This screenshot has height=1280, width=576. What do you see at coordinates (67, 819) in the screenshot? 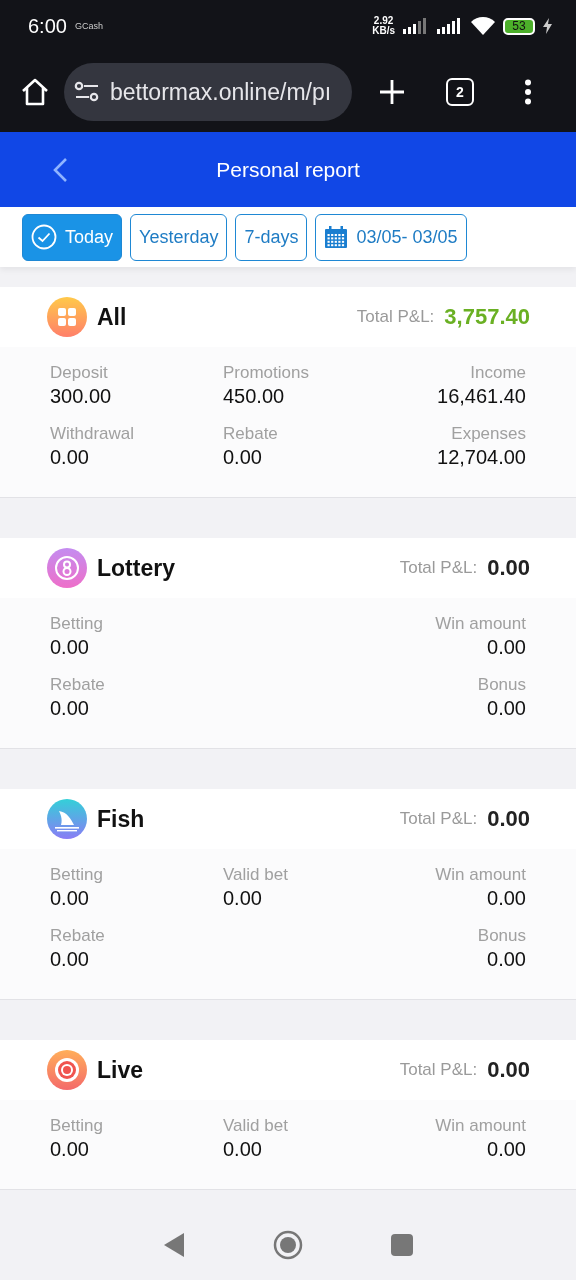
I see `fin-icon` at bounding box center [67, 819].